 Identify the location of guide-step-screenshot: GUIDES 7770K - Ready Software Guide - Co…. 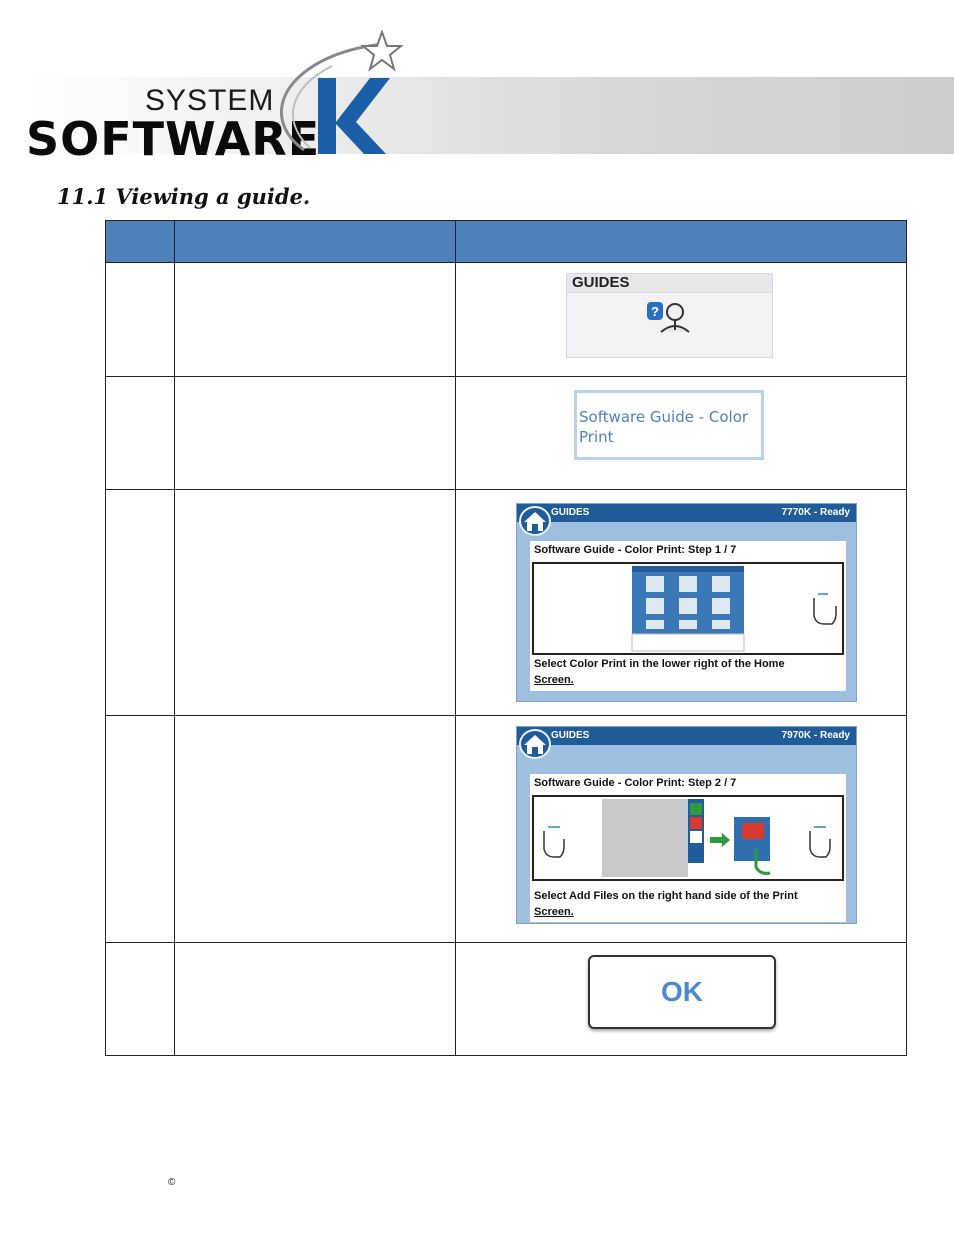
(686, 602).